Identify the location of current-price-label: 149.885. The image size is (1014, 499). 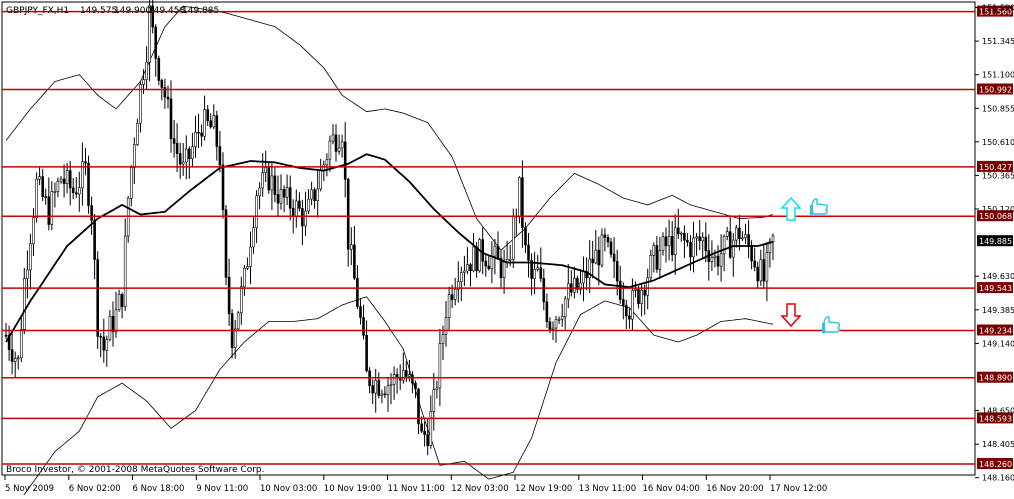
(995, 241).